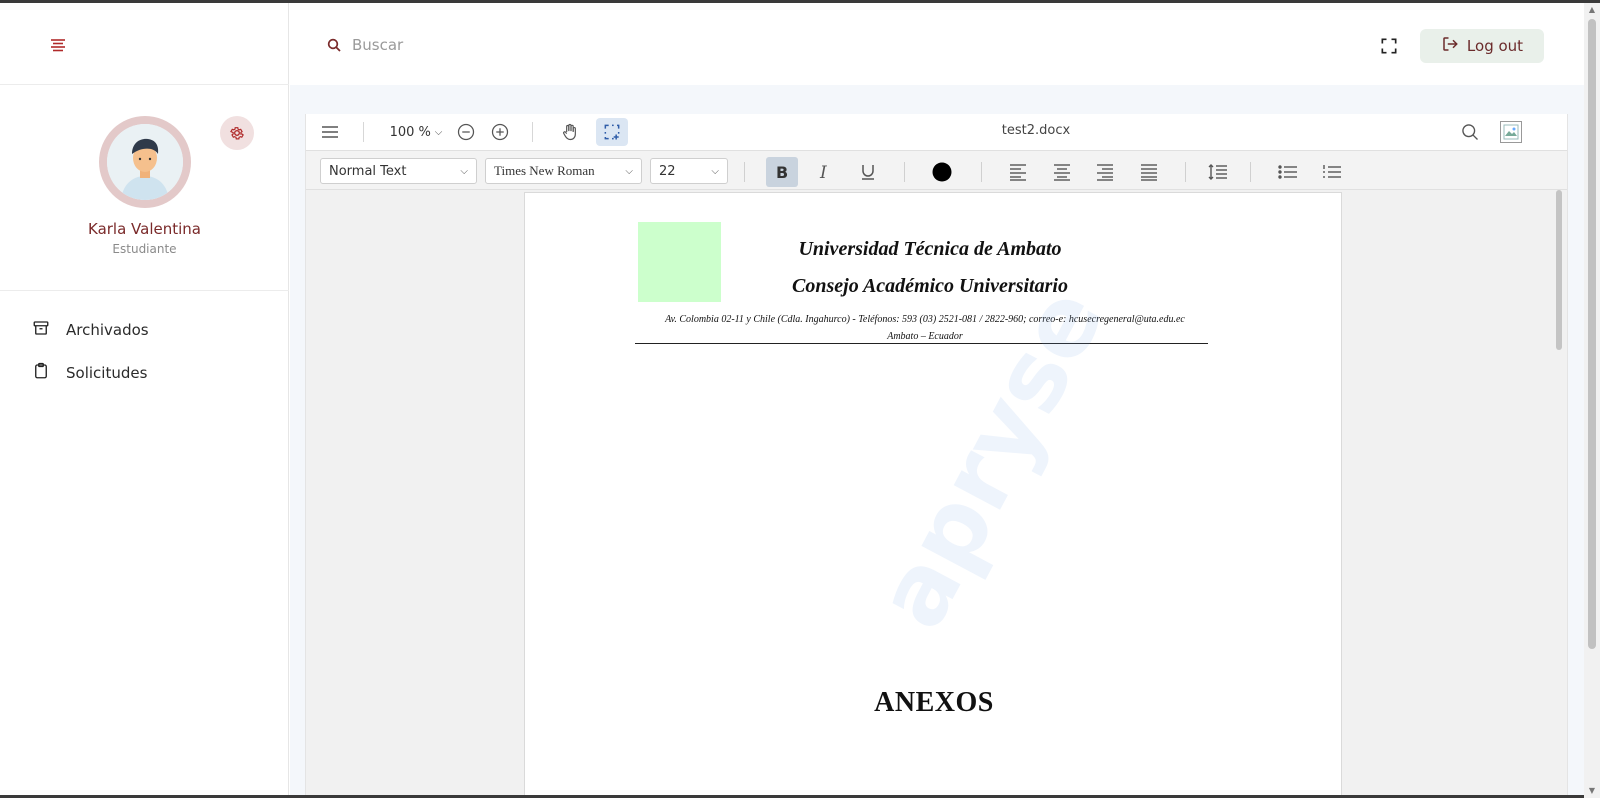  Describe the element at coordinates (107, 330) in the screenshot. I see `sidebar-item-label: Archivados` at that location.